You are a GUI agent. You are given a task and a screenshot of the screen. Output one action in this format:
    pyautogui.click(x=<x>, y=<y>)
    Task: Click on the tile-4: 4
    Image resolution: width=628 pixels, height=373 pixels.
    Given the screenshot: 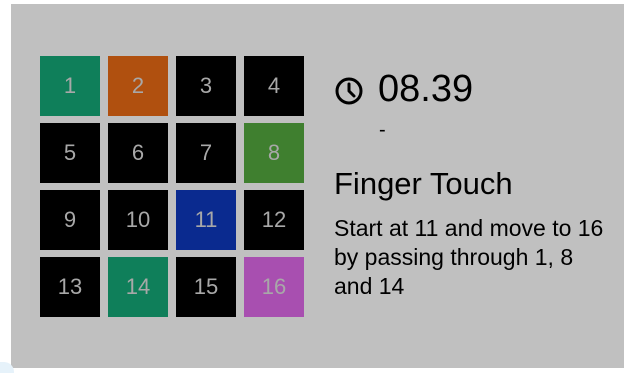 What is the action you would take?
    pyautogui.click(x=274, y=86)
    